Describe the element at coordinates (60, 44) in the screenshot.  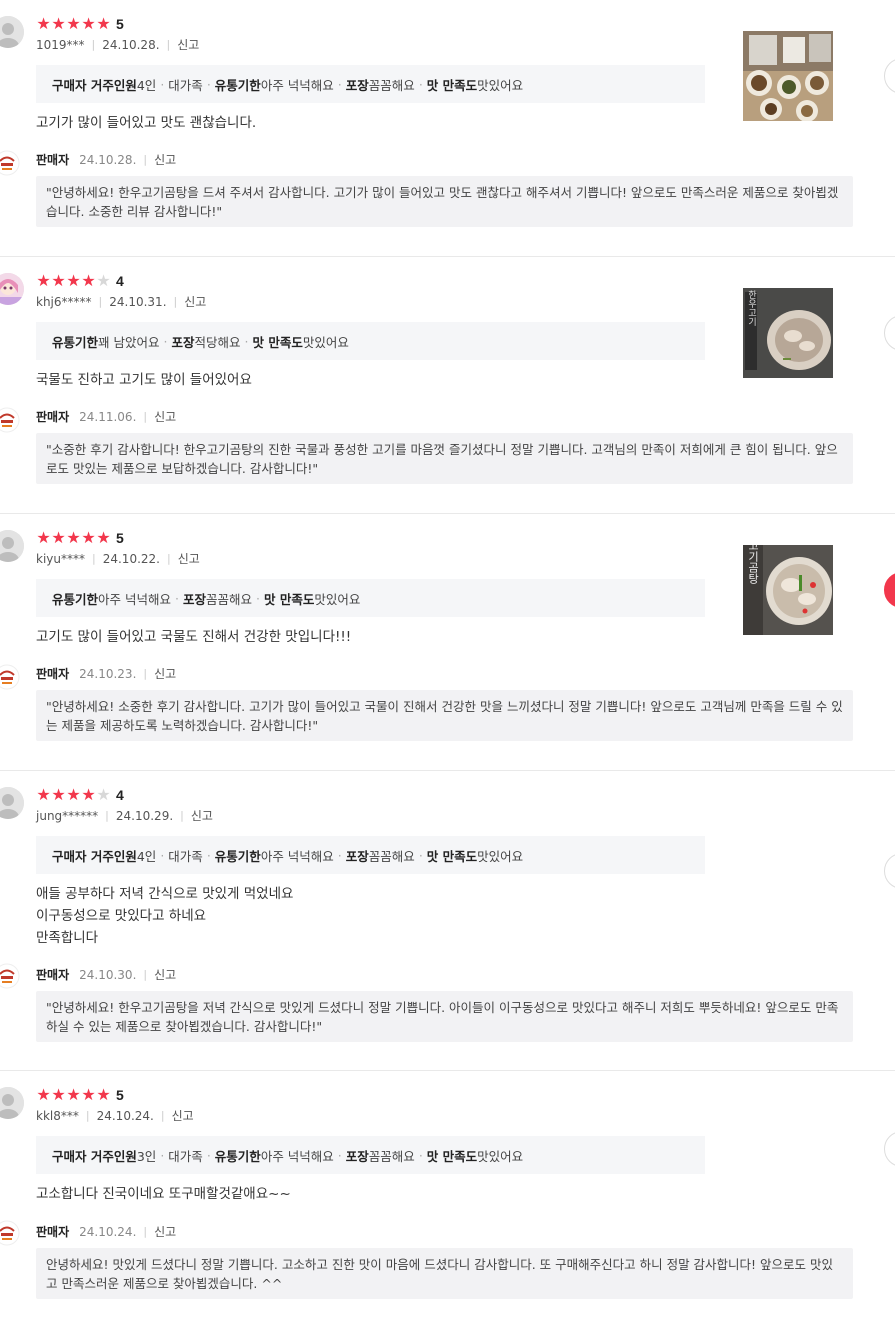
I see `reviewer-id: 1019***` at that location.